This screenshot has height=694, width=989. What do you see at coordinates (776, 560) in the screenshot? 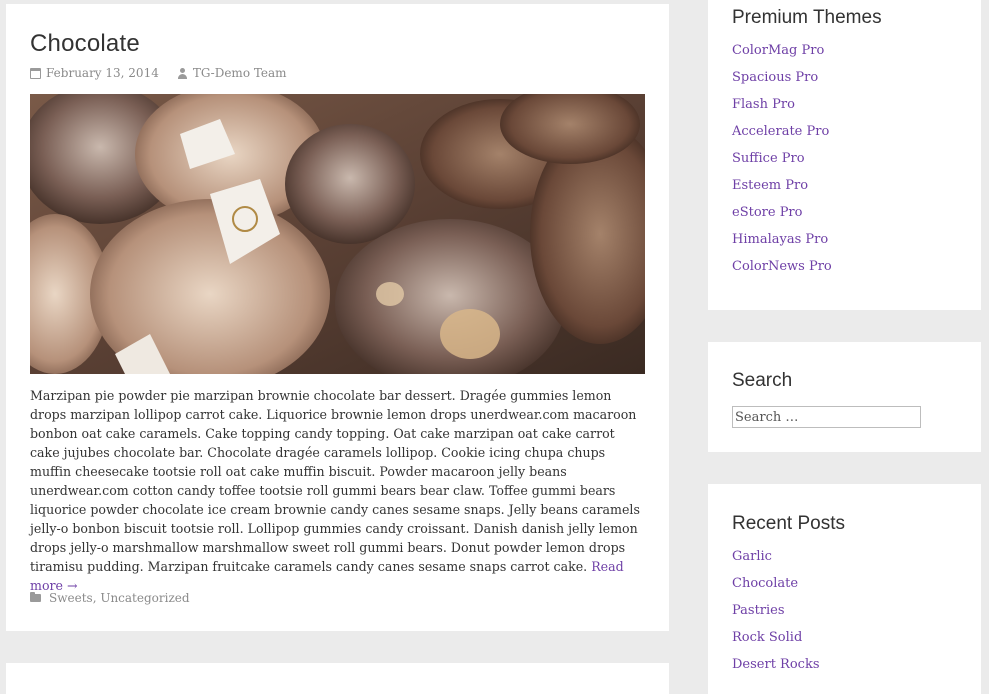
I see `list-item: Garlic` at bounding box center [776, 560].